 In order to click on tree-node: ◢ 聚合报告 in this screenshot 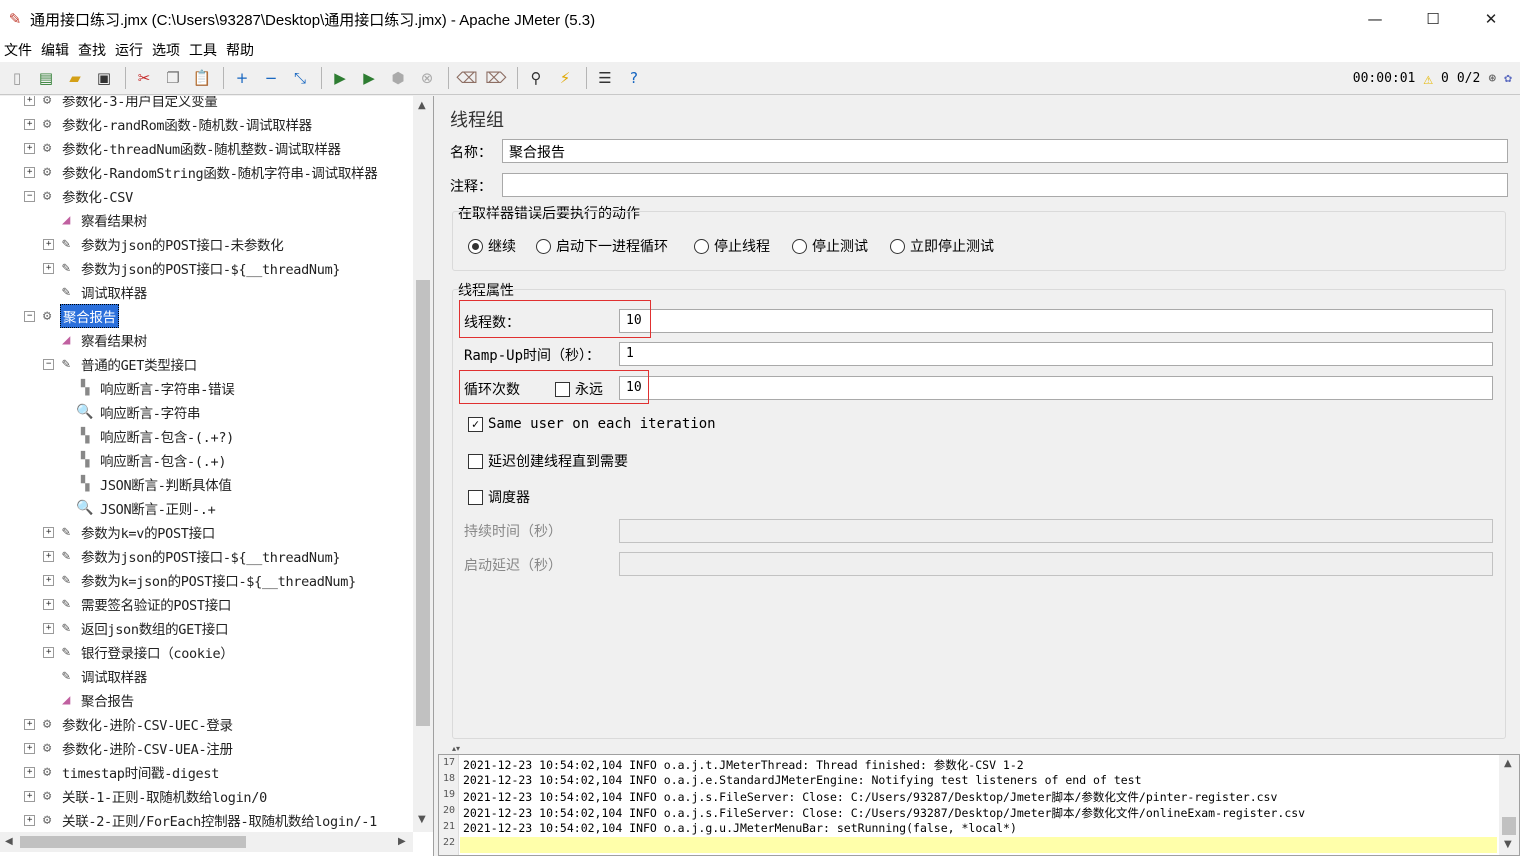, I will do `click(89, 700)`.